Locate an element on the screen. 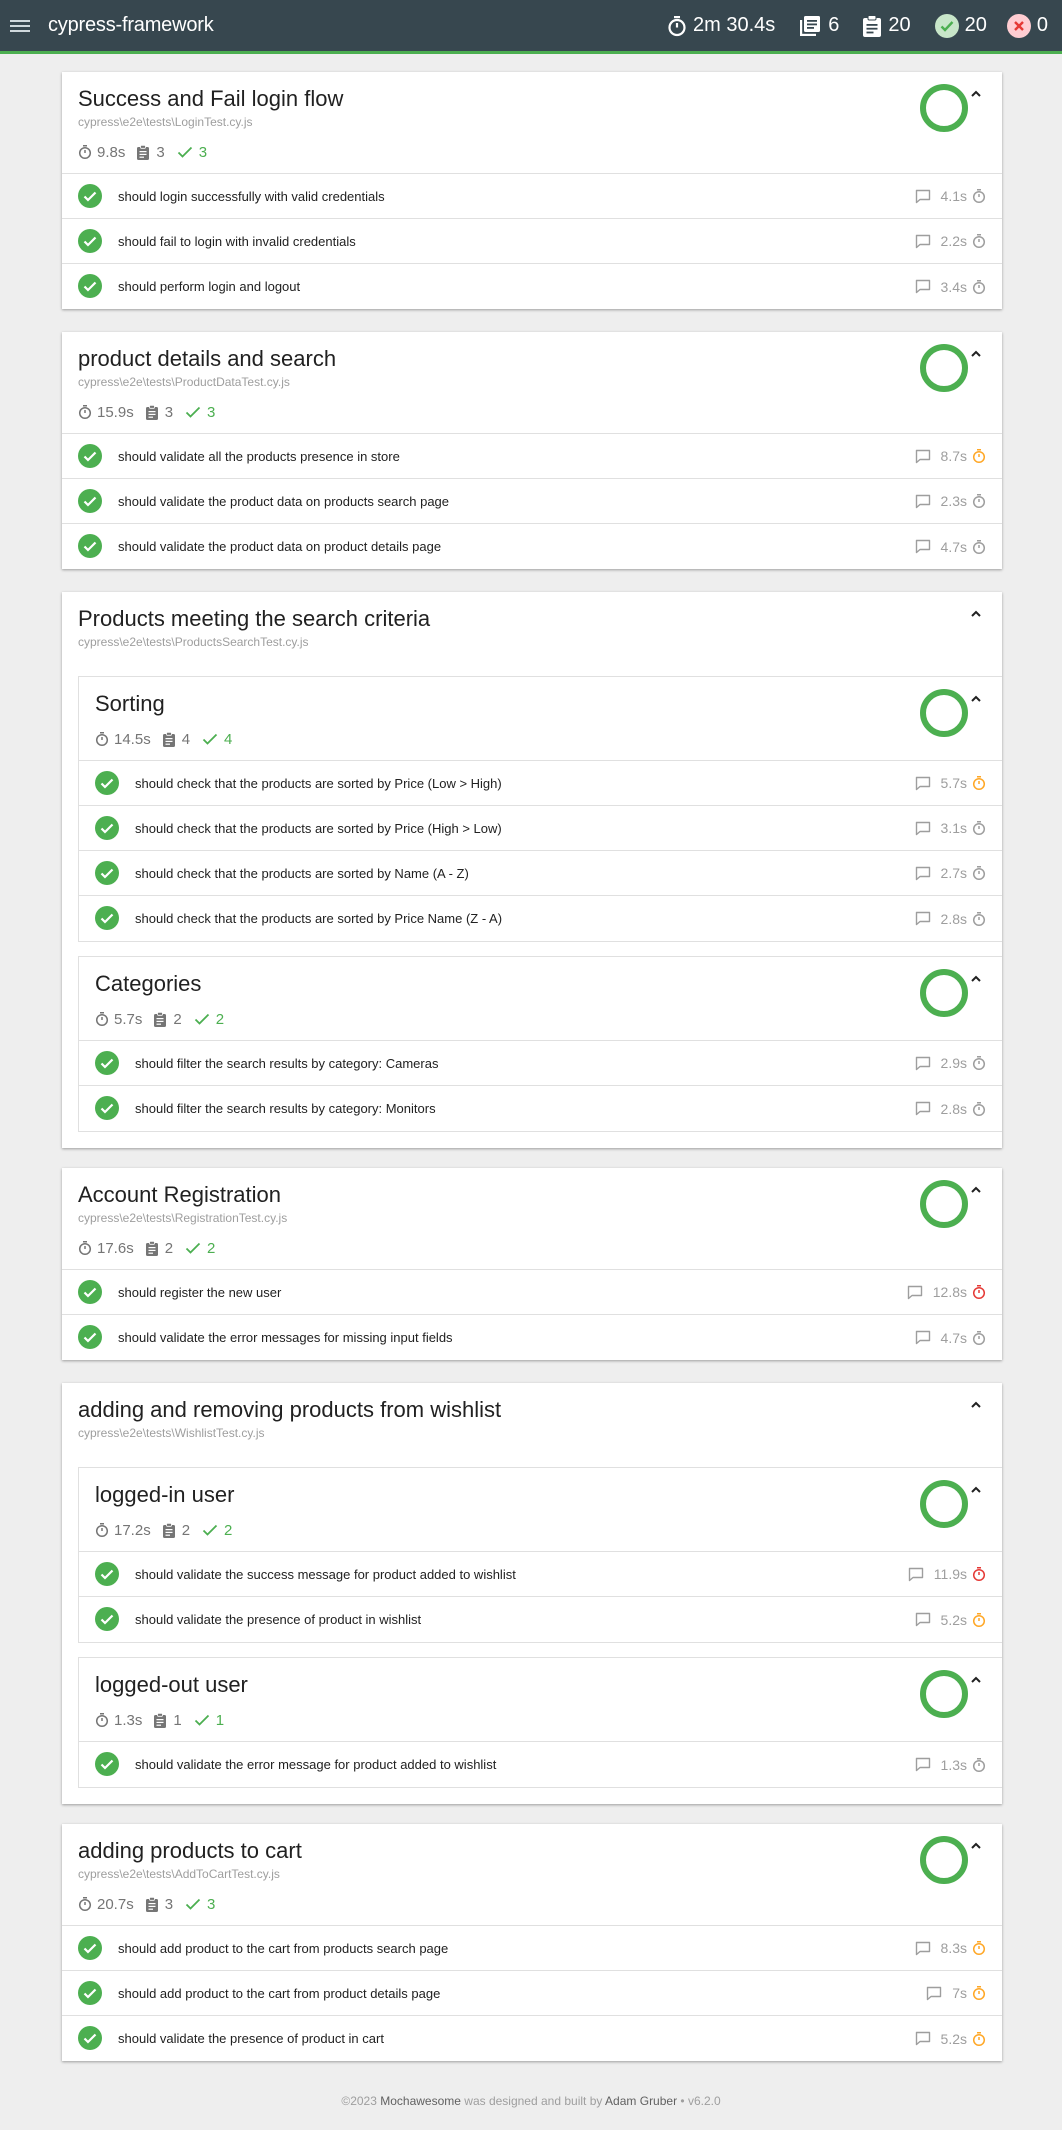 The width and height of the screenshot is (1062, 2130). test-duration: 3.1s is located at coordinates (953, 828).